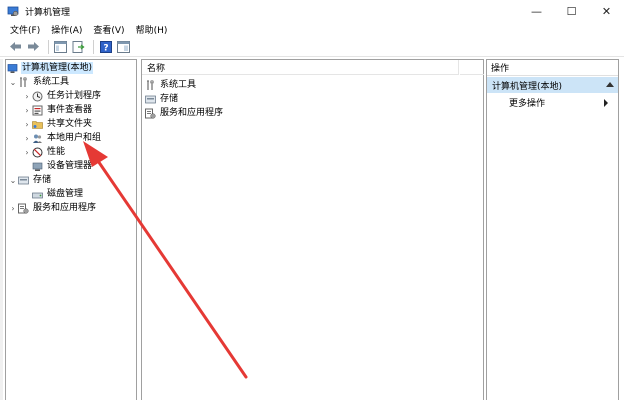 This screenshot has height=400, width=624. I want to click on list-item-label: 服务和应用程序, so click(192, 113).